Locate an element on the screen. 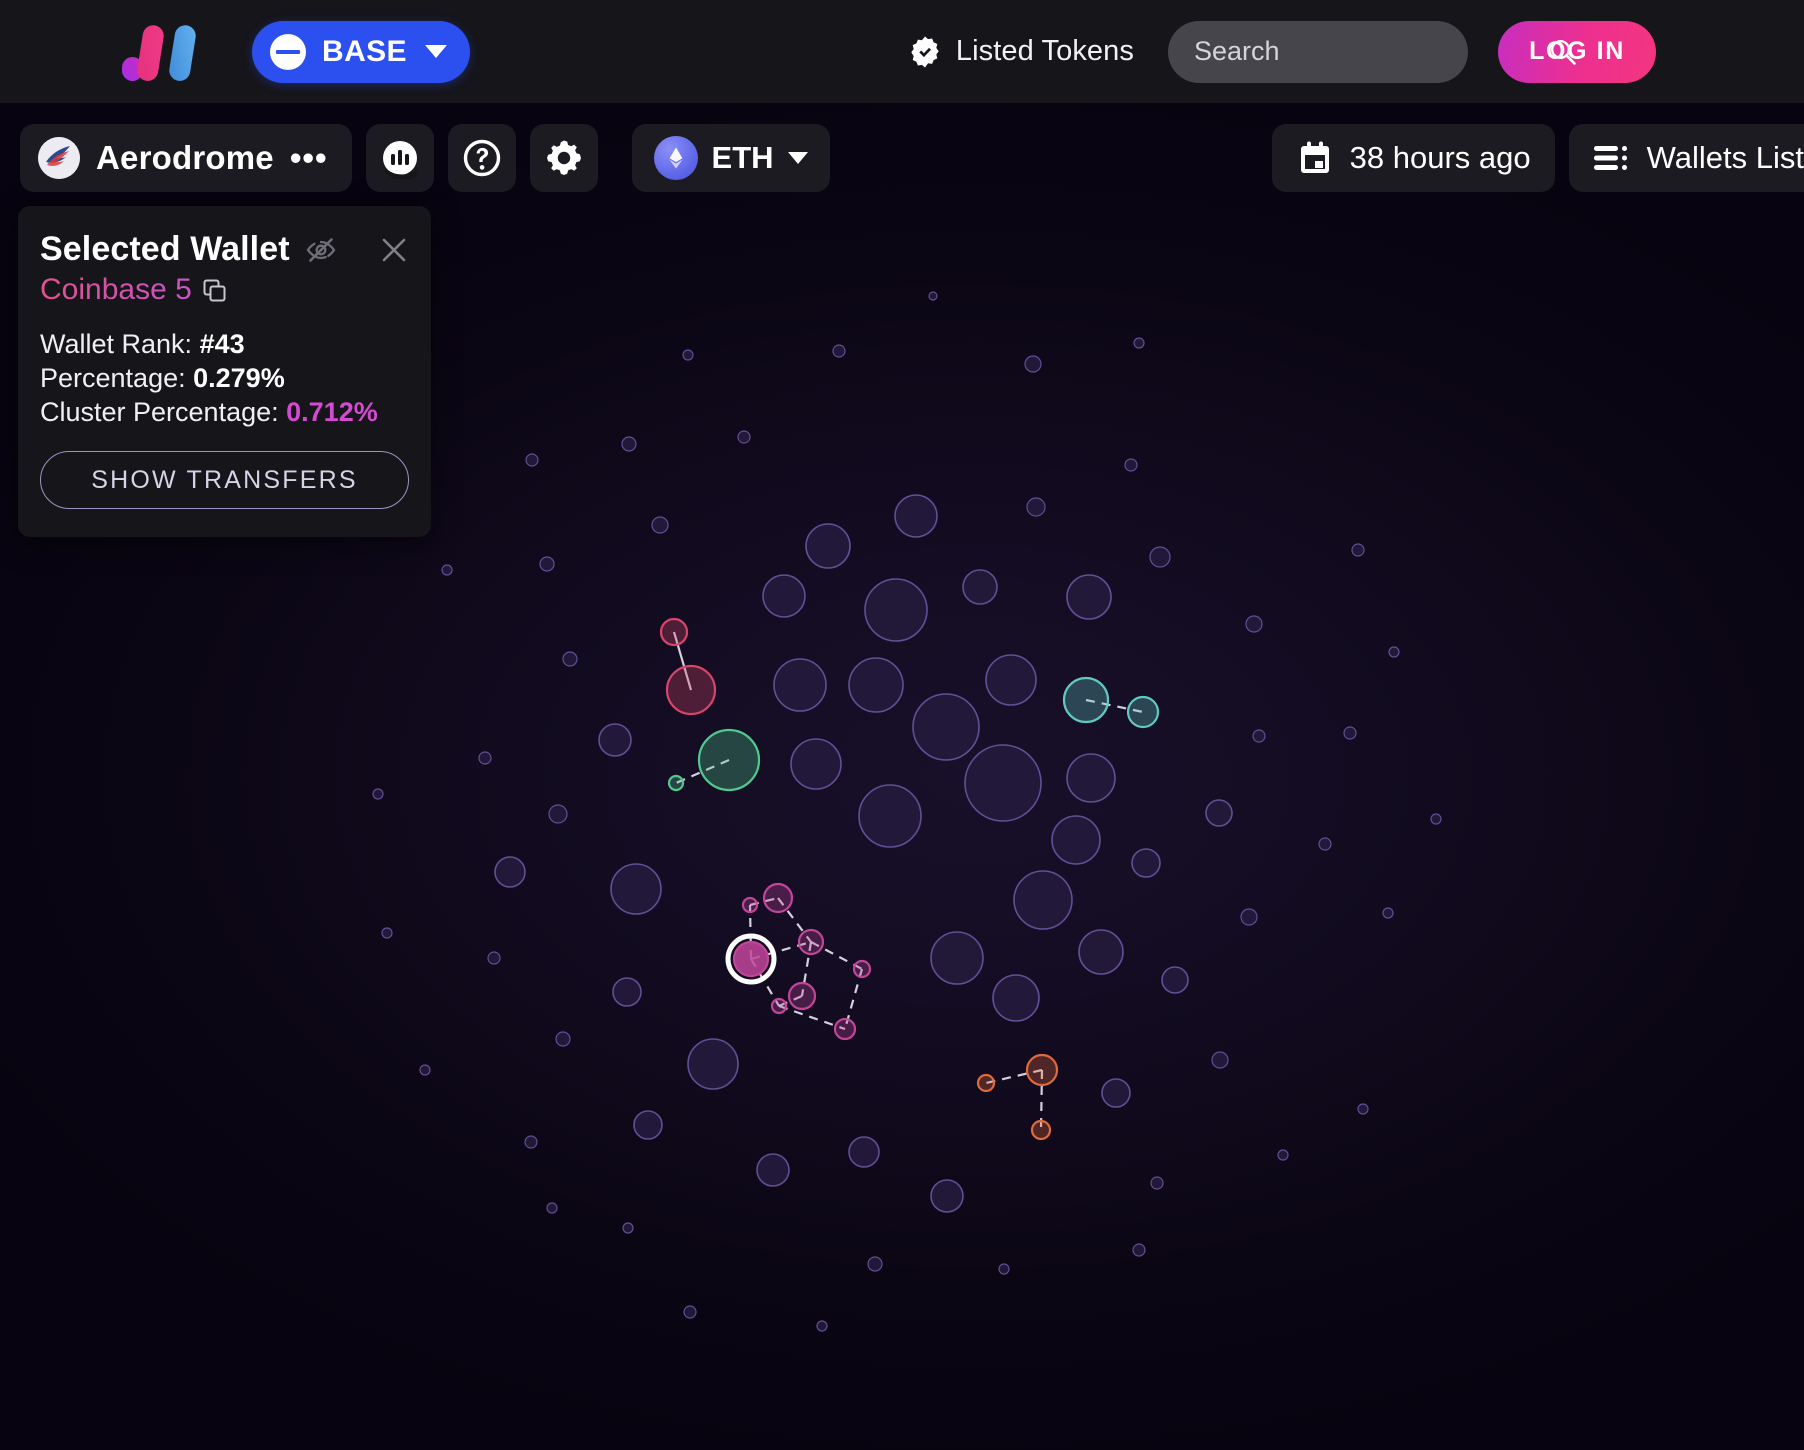  wallets-list-button: Wallets List is located at coordinates (1686, 158).